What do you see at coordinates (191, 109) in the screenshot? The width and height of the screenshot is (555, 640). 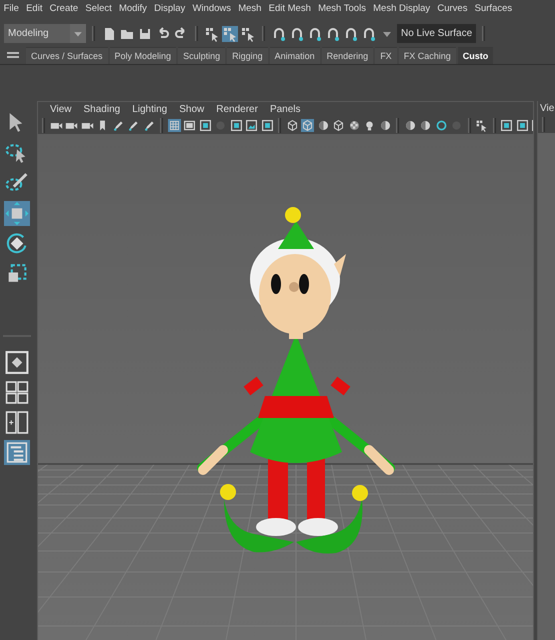 I see `panel-menu-item: Show` at bounding box center [191, 109].